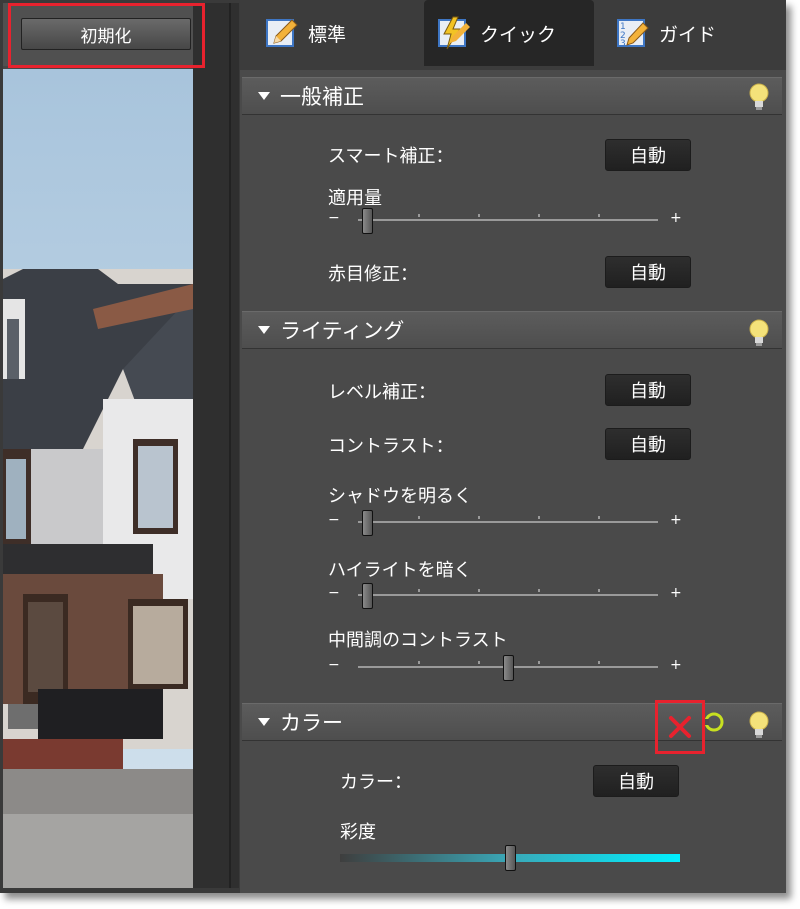 The width and height of the screenshot is (800, 909). What do you see at coordinates (367, 523) in the screenshot?
I see `lighten-shadows-slider-thumb` at bounding box center [367, 523].